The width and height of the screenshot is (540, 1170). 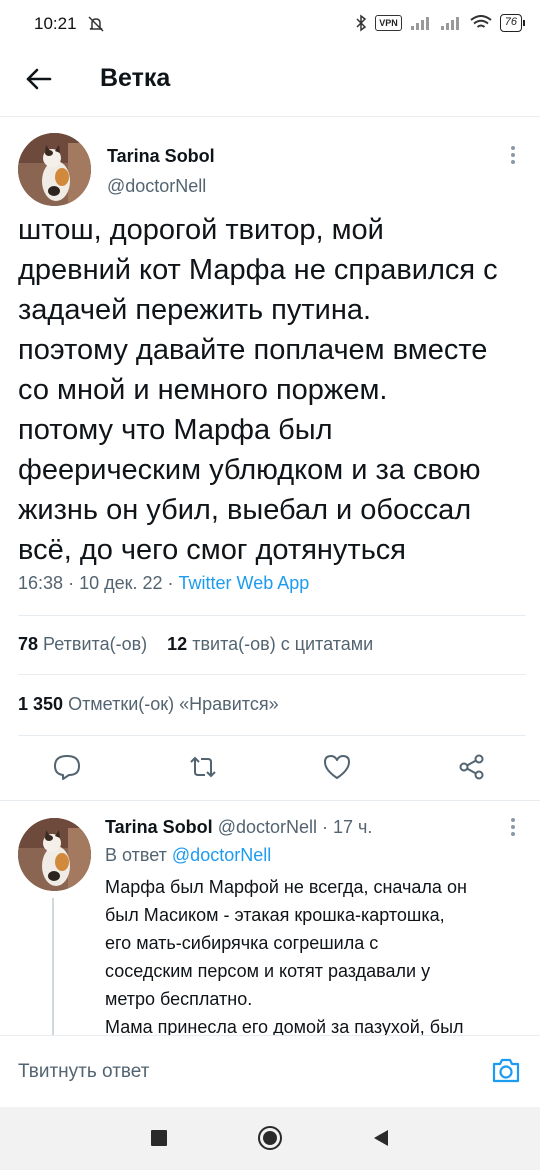 I want to click on page-title: Ветка, so click(x=135, y=78).